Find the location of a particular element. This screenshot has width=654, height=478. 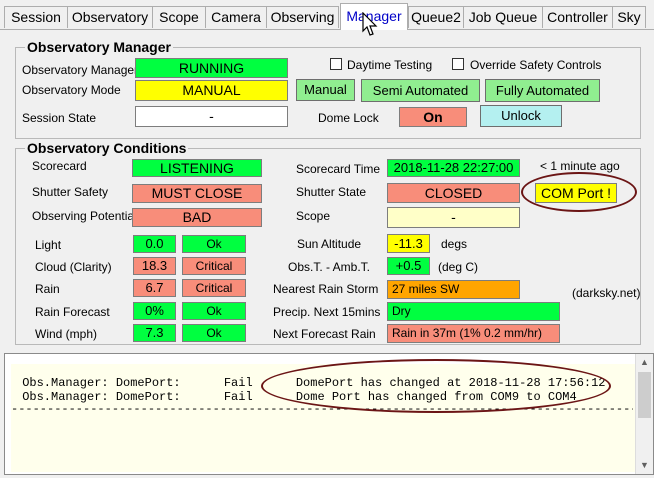

tab-observing: Observing is located at coordinates (302, 17).